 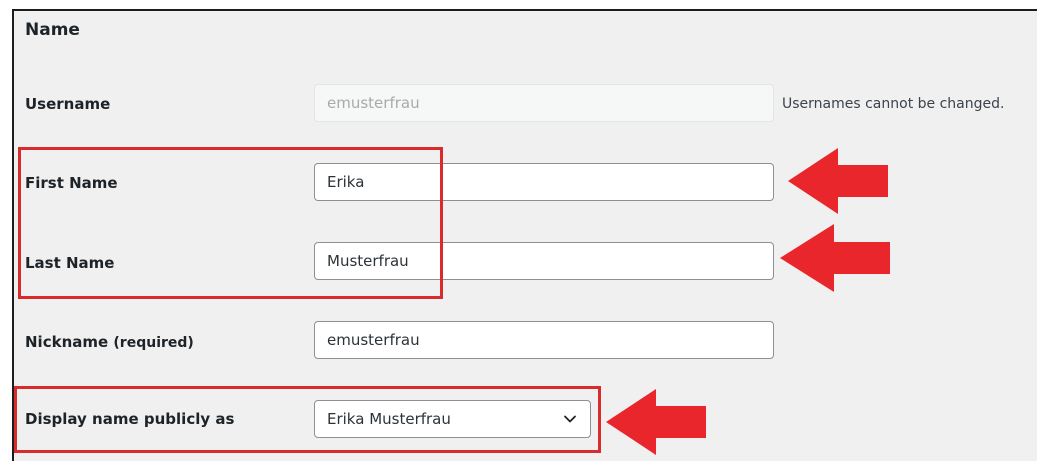 What do you see at coordinates (893, 104) in the screenshot?
I see `username-note: Usernames cannot be changed.` at bounding box center [893, 104].